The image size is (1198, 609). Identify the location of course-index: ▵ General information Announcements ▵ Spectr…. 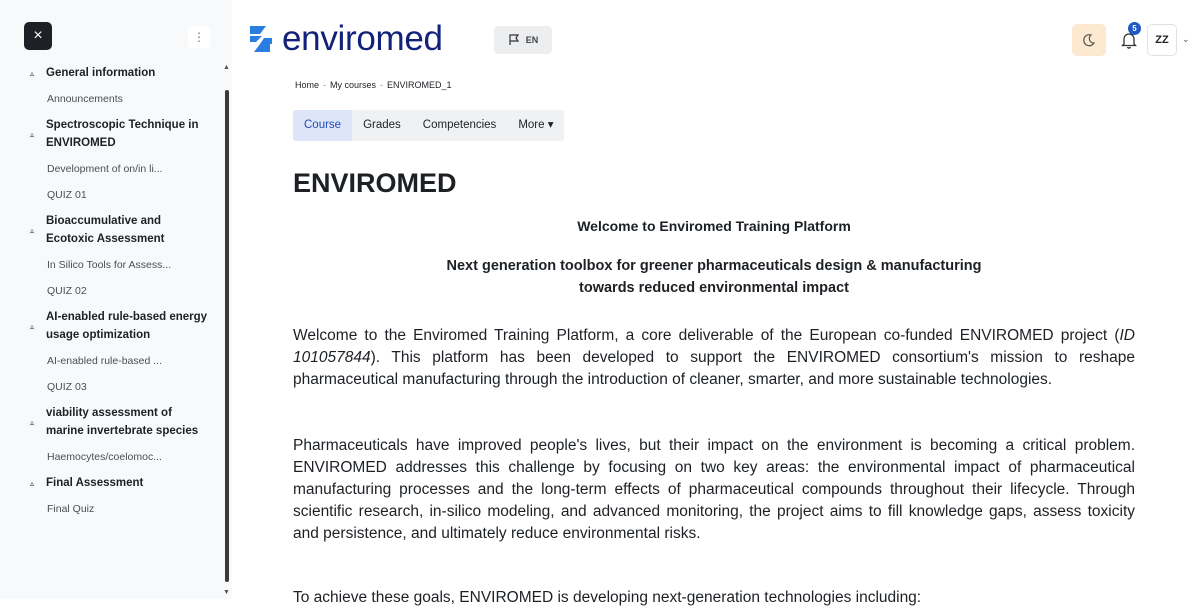
(115, 291).